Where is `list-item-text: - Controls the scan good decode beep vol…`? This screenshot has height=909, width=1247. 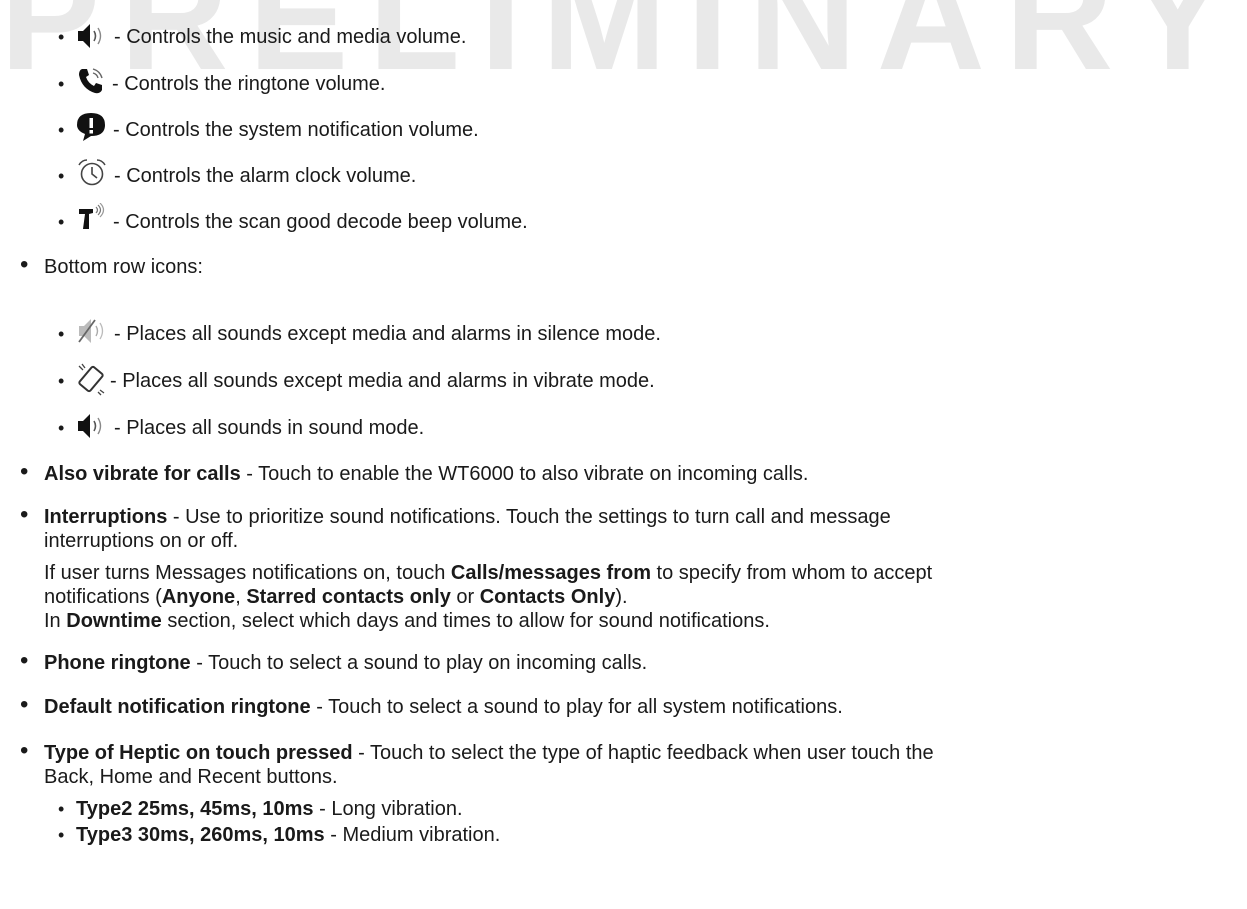
list-item-text: - Controls the scan good decode beep vol… is located at coordinates (320, 222).